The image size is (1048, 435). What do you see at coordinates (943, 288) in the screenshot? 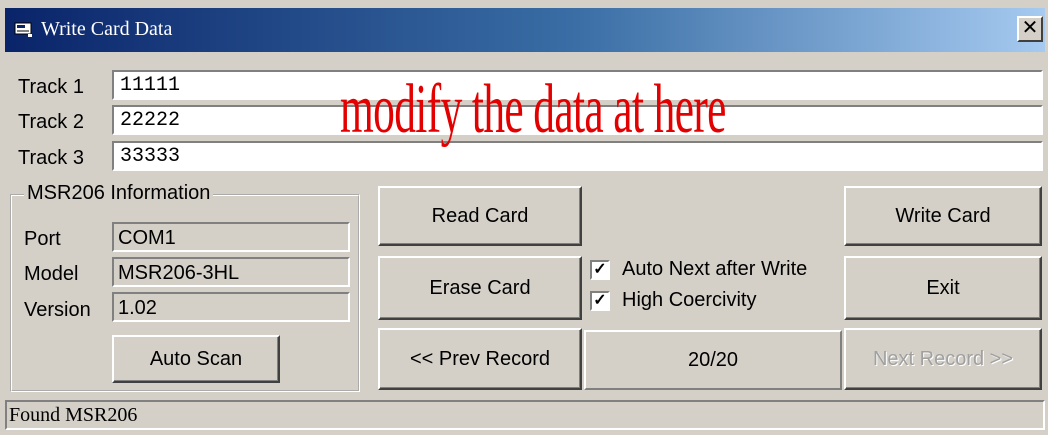
I see `exit-button: Exit` at bounding box center [943, 288].